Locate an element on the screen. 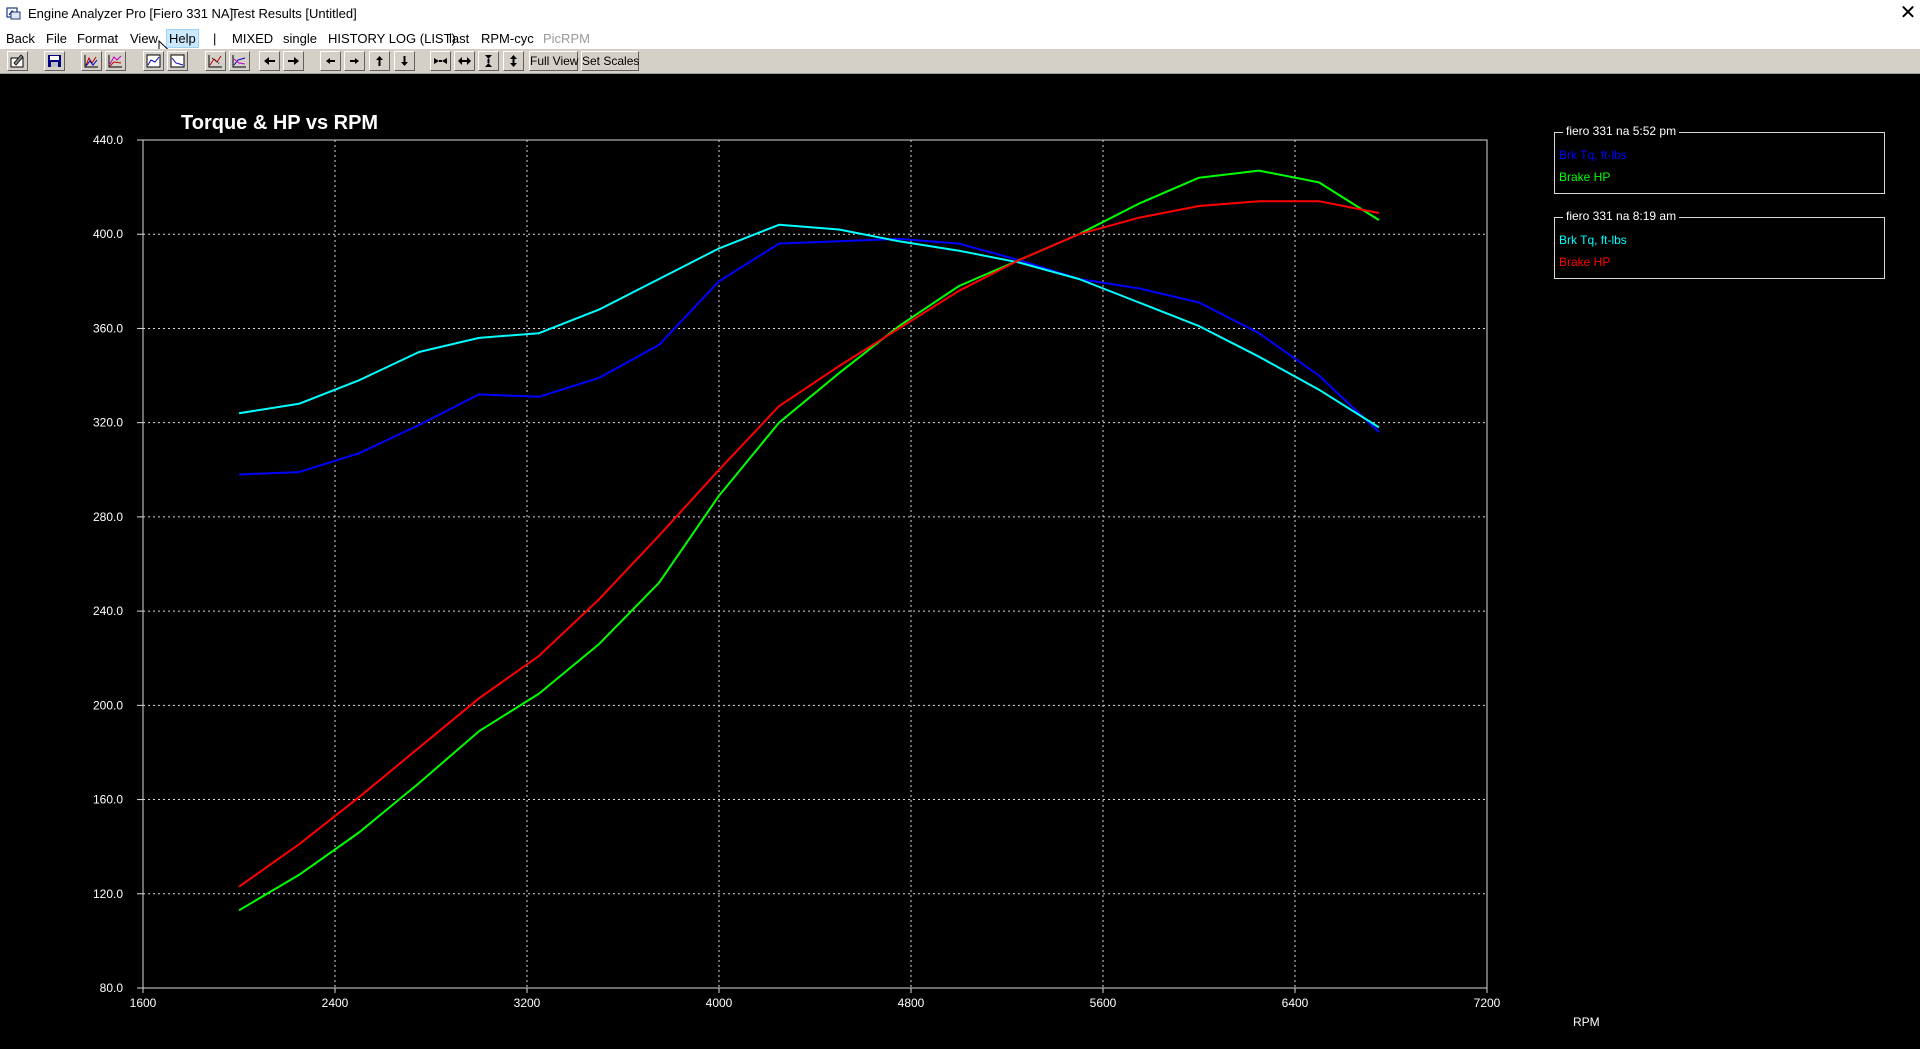 The height and width of the screenshot is (1049, 1920). x-tick-label: 6400 is located at coordinates (1295, 1003).